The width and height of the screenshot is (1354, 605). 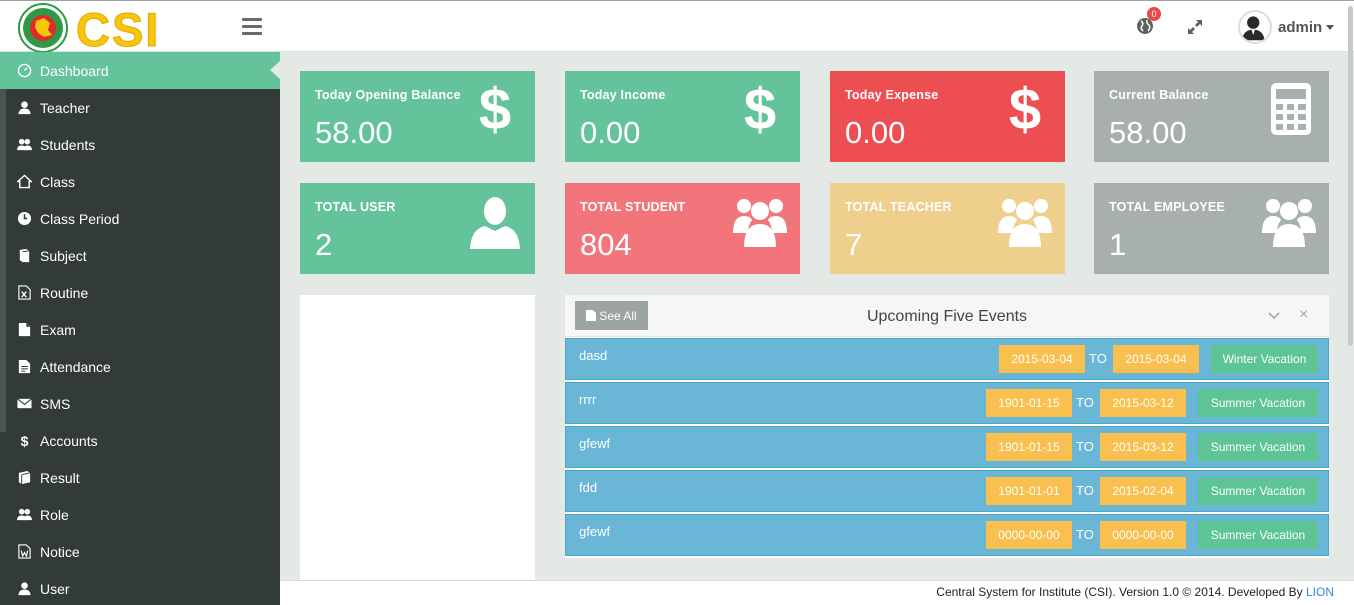 I want to click on stat-label: TOTAL STUDENT, so click(x=633, y=207).